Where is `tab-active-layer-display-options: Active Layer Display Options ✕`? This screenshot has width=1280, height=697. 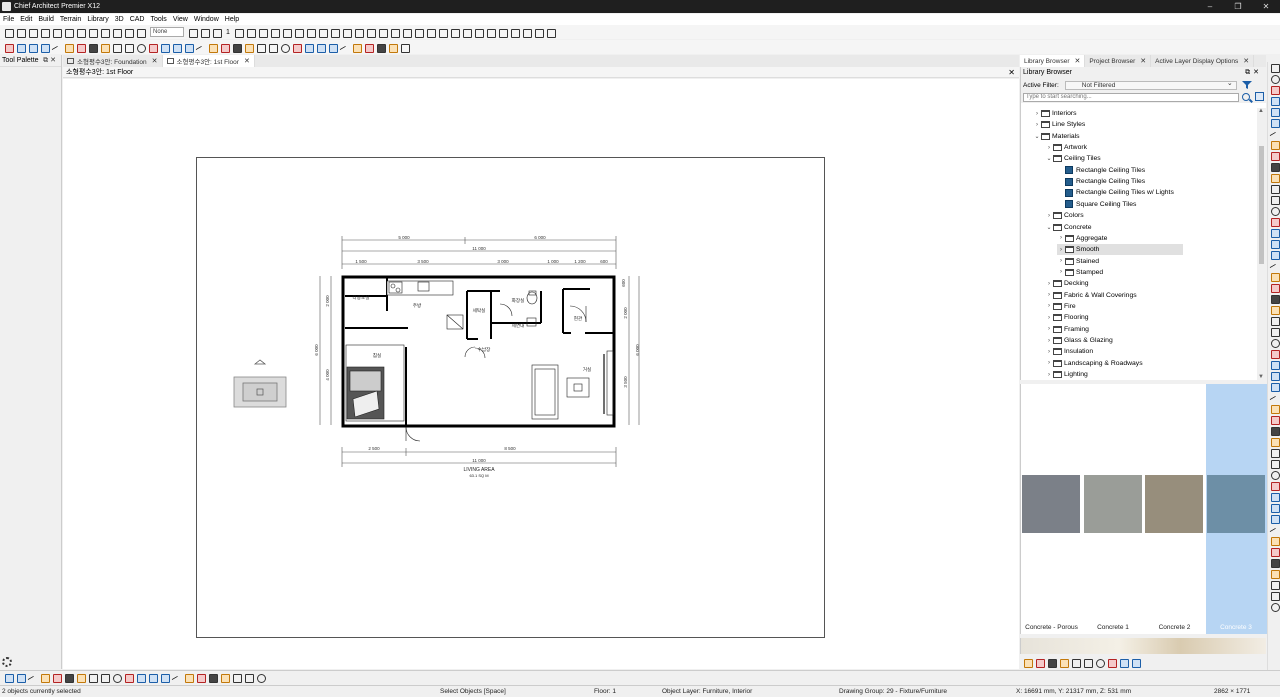
tab-active-layer-display-options: Active Layer Display Options ✕ is located at coordinates (1203, 61).